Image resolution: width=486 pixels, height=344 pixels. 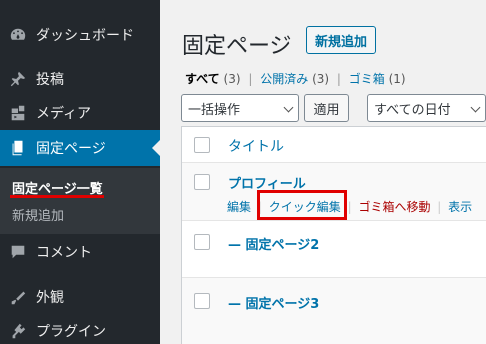 What do you see at coordinates (284, 79) in the screenshot?
I see `filter-published: 公開済み` at bounding box center [284, 79].